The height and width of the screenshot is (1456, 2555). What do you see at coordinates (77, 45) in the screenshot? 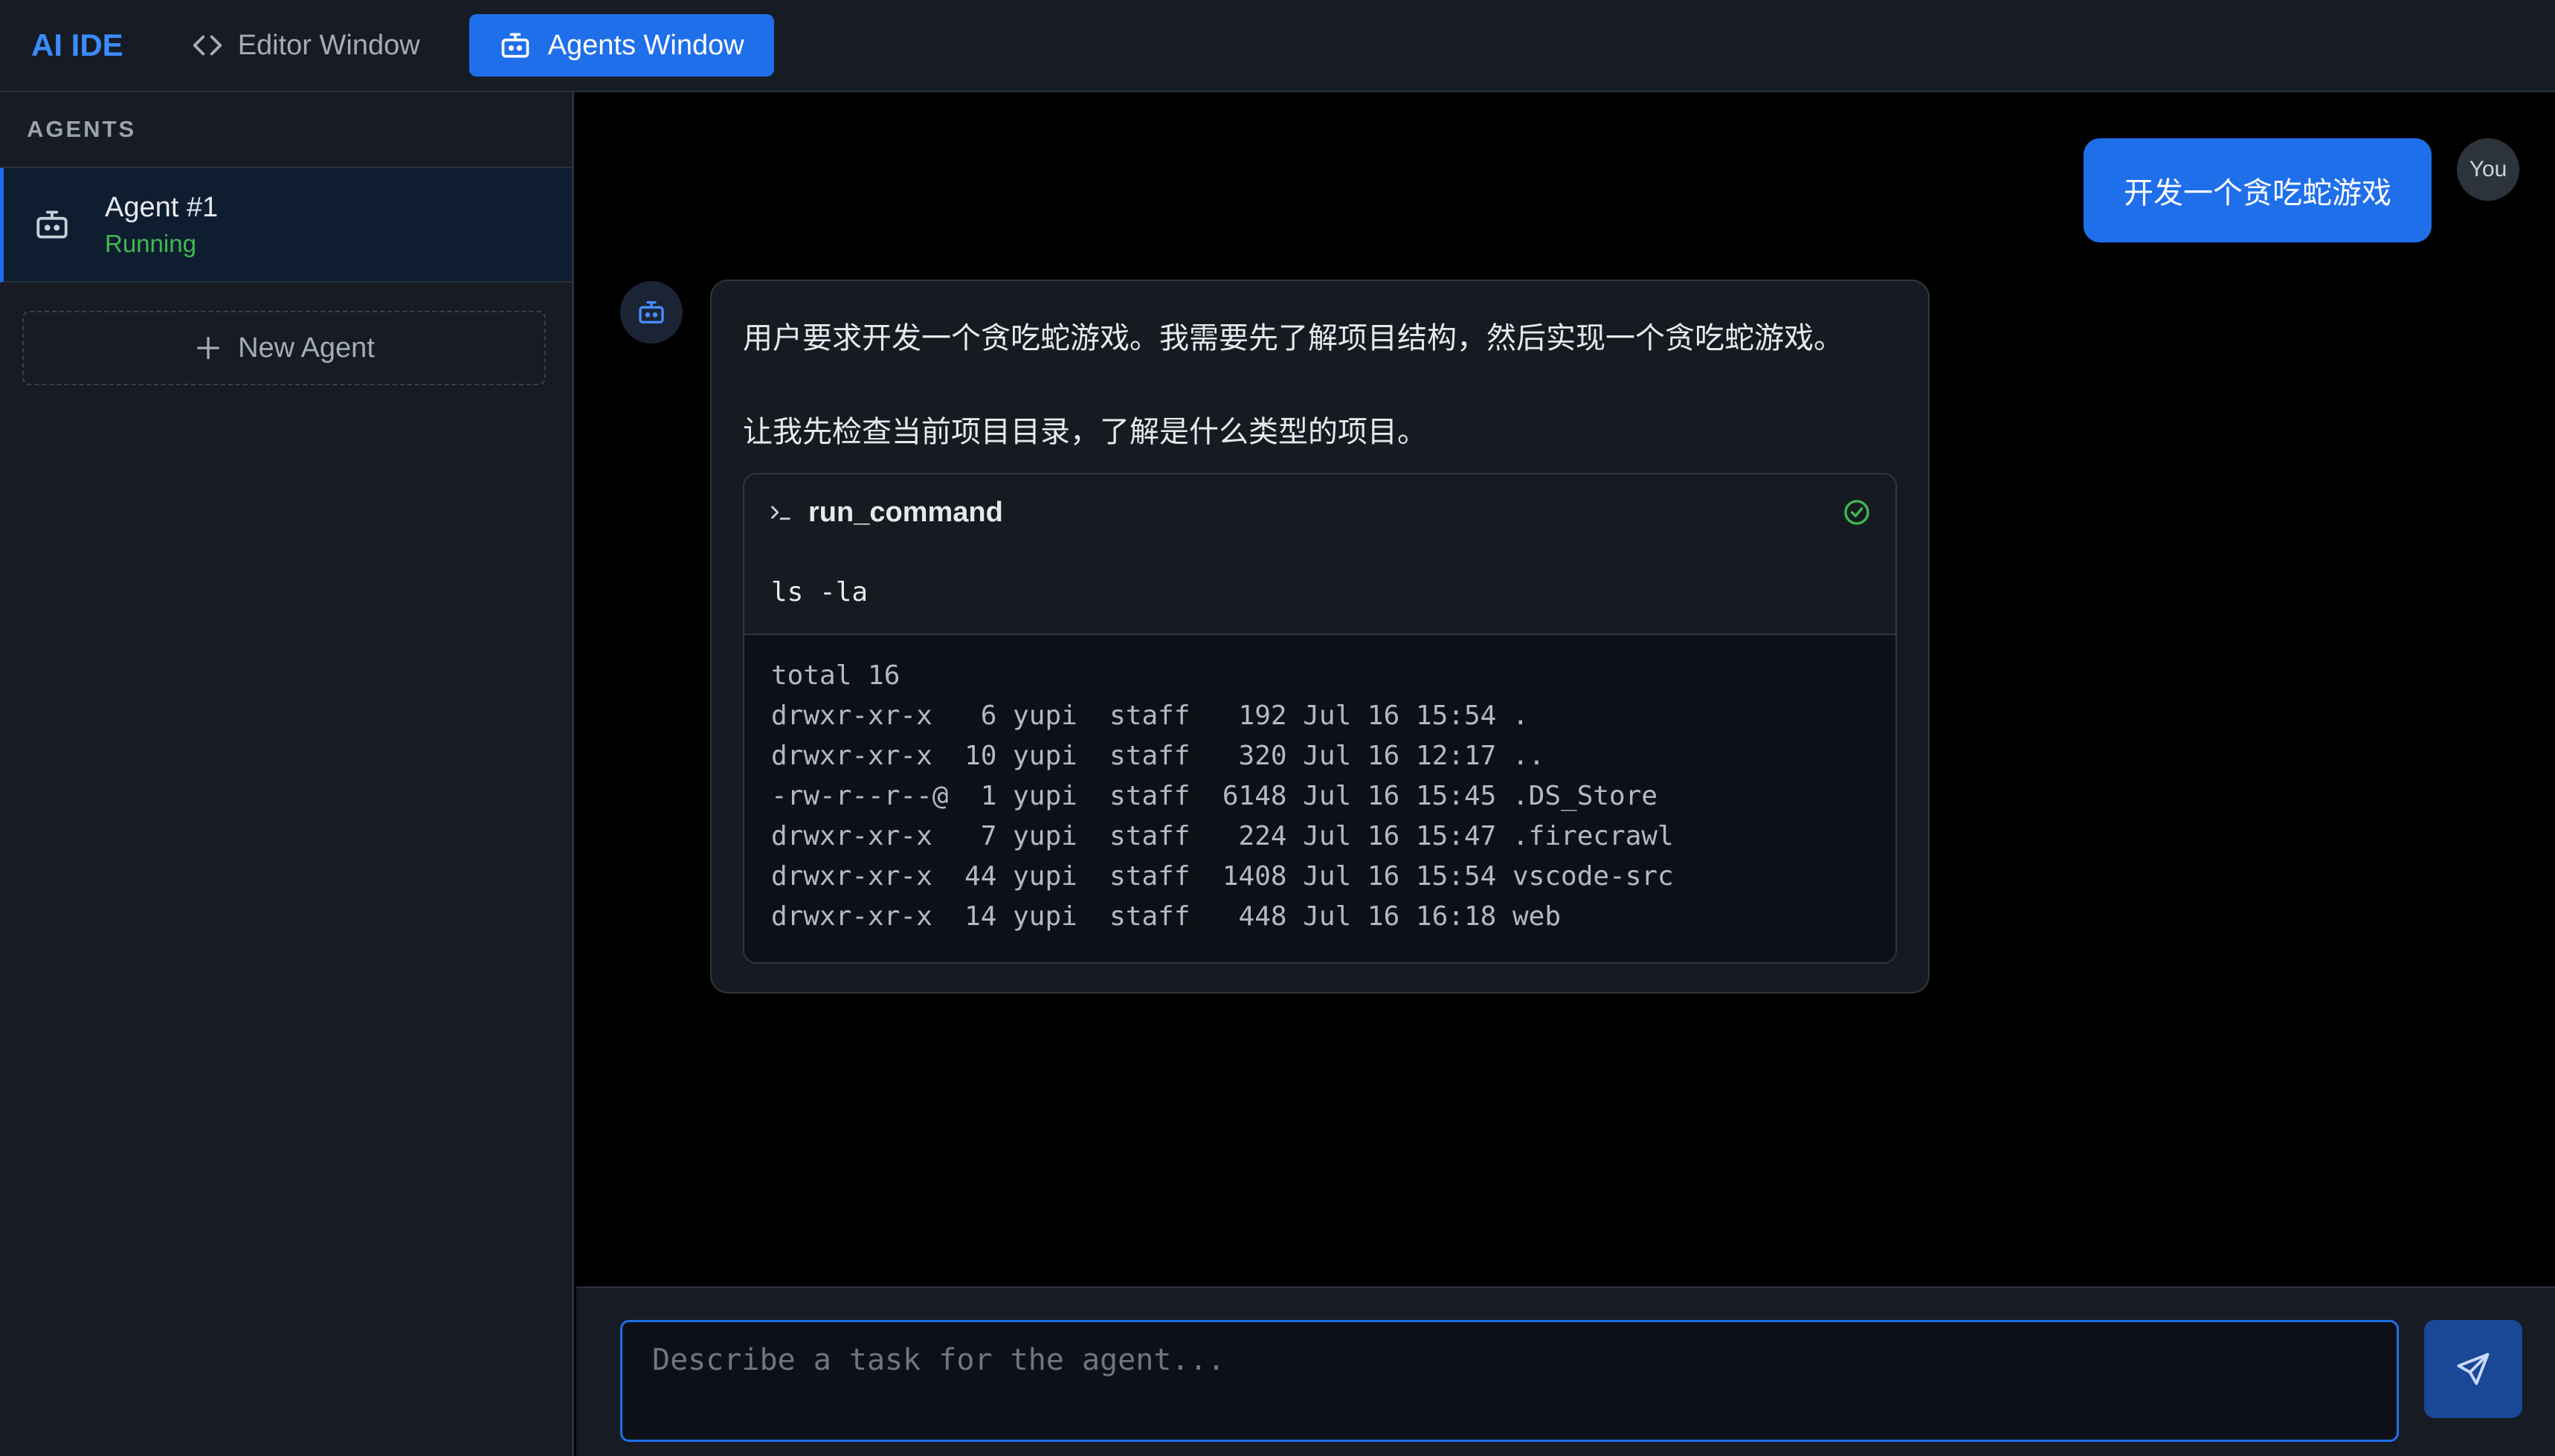
I see `app-brand: AI IDE` at bounding box center [77, 45].